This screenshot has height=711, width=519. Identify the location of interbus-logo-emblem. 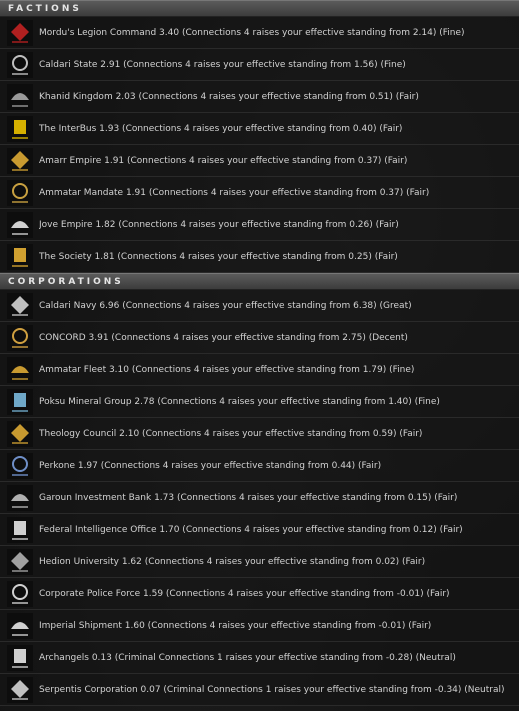
(20, 128).